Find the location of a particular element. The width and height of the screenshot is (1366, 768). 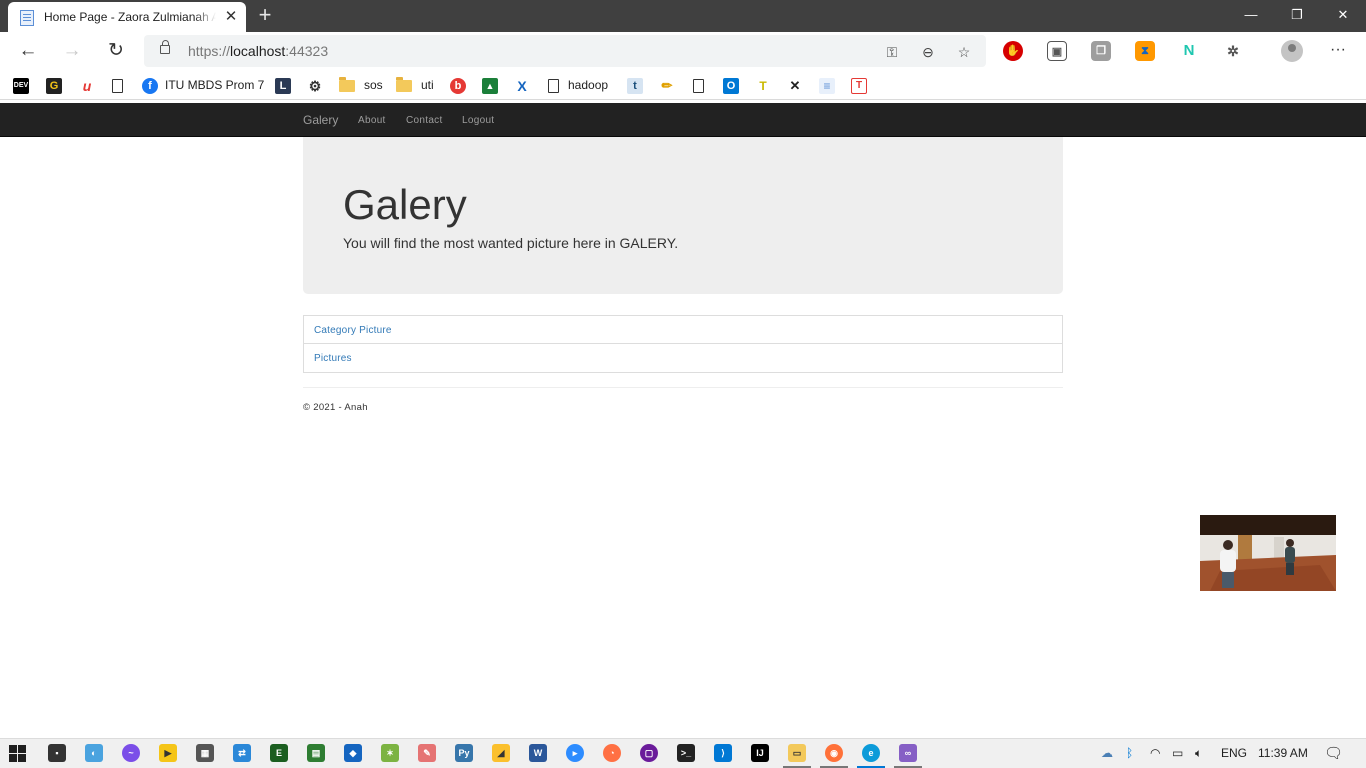

n-extension-icon: N is located at coordinates (1189, 51).